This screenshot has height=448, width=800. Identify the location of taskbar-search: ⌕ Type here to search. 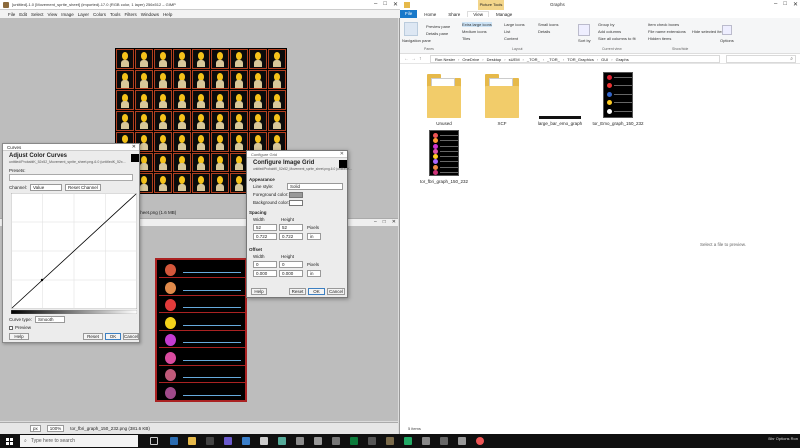
(79, 441).